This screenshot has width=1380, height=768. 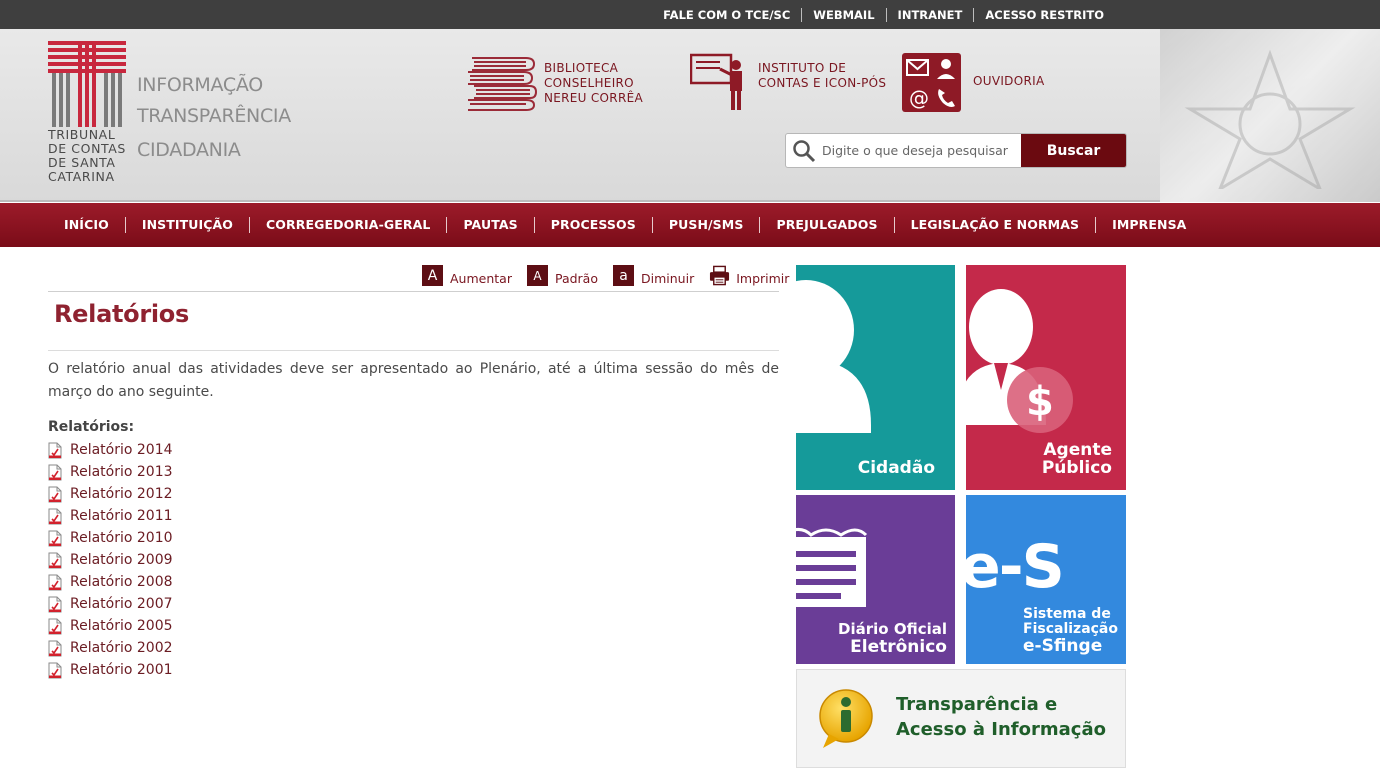 What do you see at coordinates (121, 626) in the screenshot?
I see `report-link: Relatório 2005` at bounding box center [121, 626].